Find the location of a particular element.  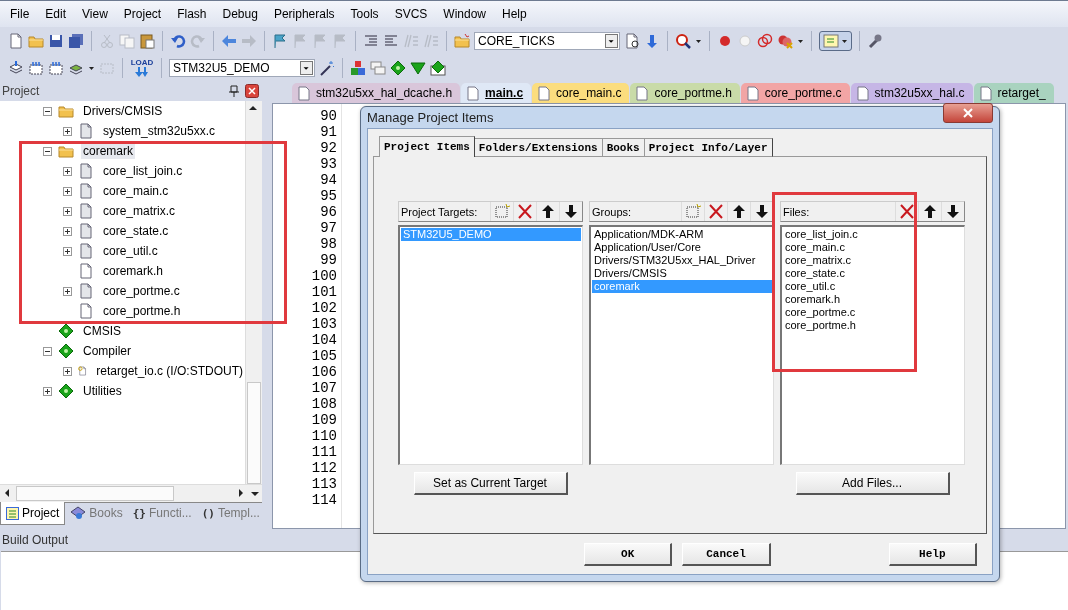

dialog-tab: Project Items is located at coordinates (427, 146).